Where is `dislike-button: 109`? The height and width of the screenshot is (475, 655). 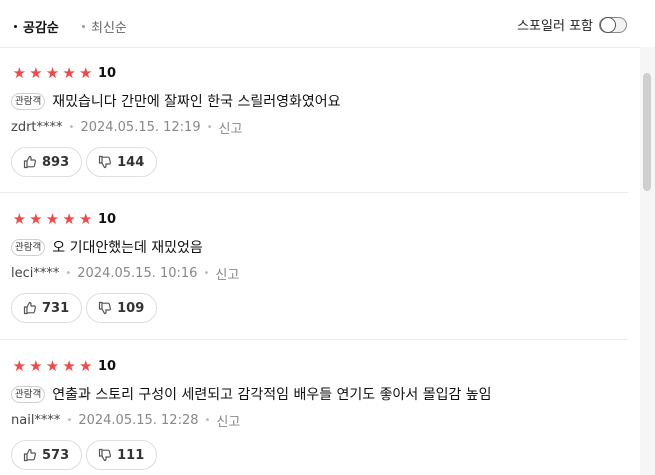
dislike-button: 109 is located at coordinates (122, 308).